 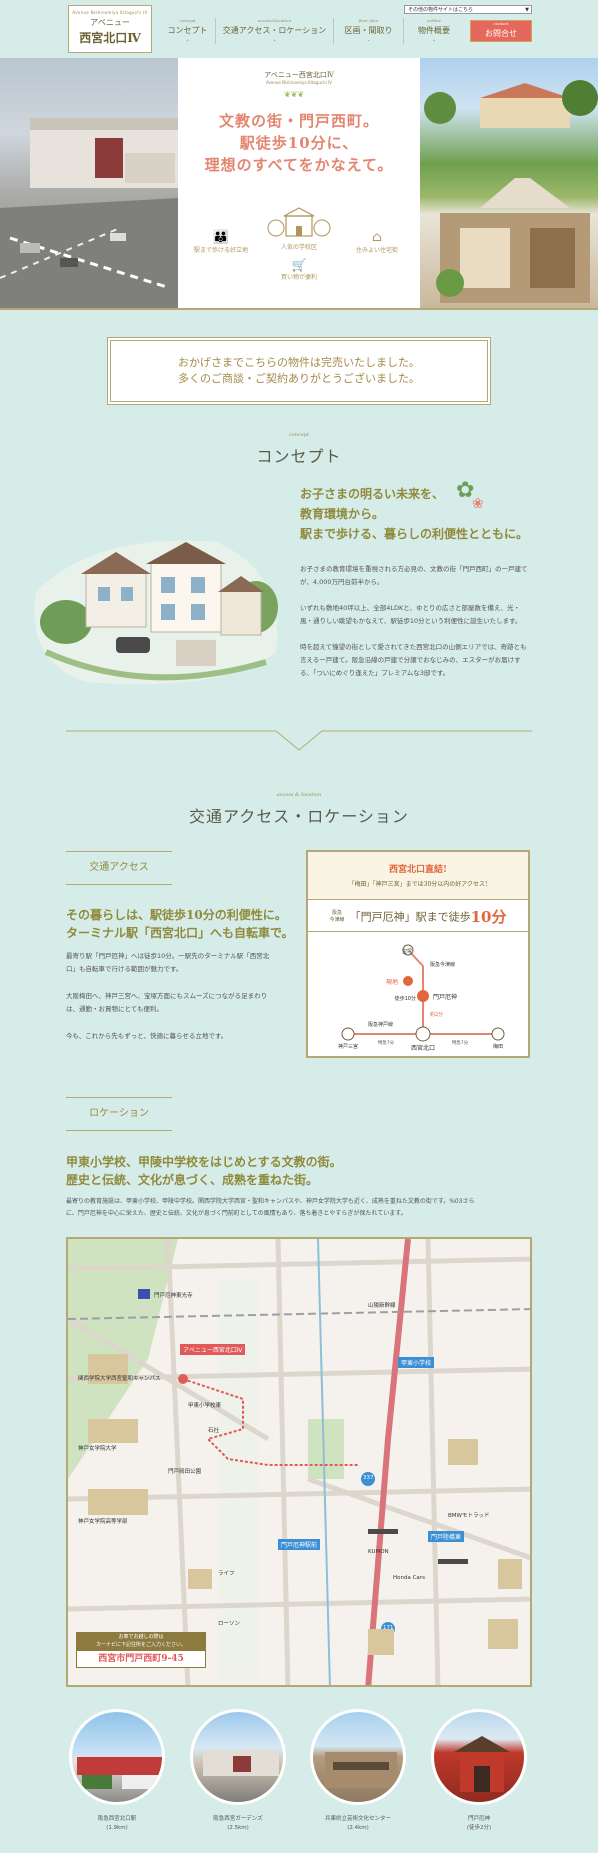 I want to click on photo-caption-name: 阪急西宮北口駅, so click(x=117, y=1819).